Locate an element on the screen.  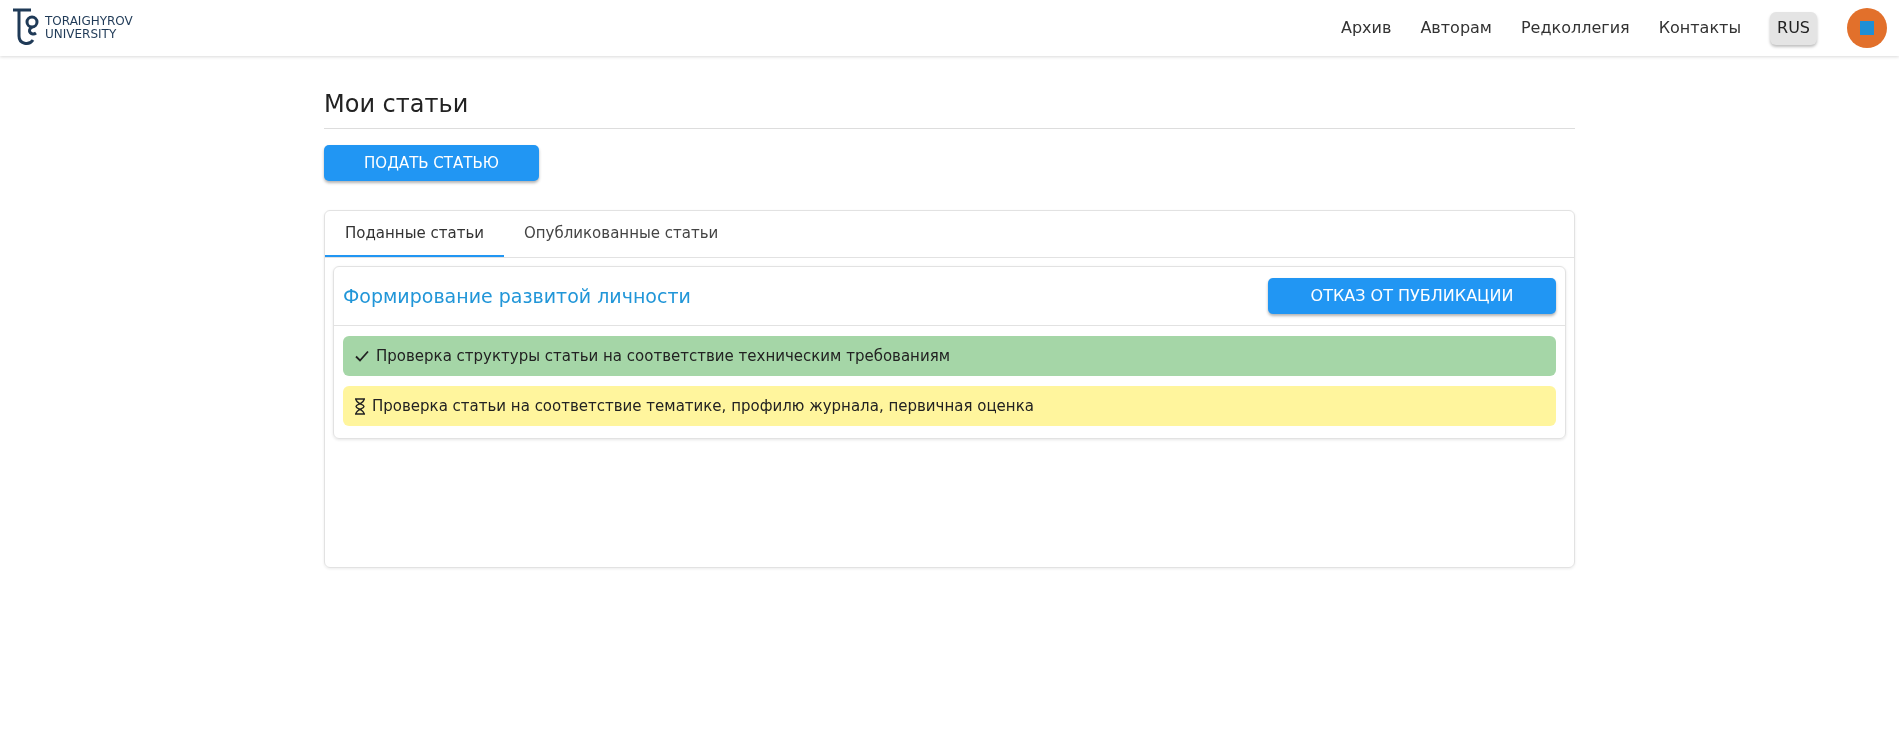
language-button: RUS is located at coordinates (1793, 28).